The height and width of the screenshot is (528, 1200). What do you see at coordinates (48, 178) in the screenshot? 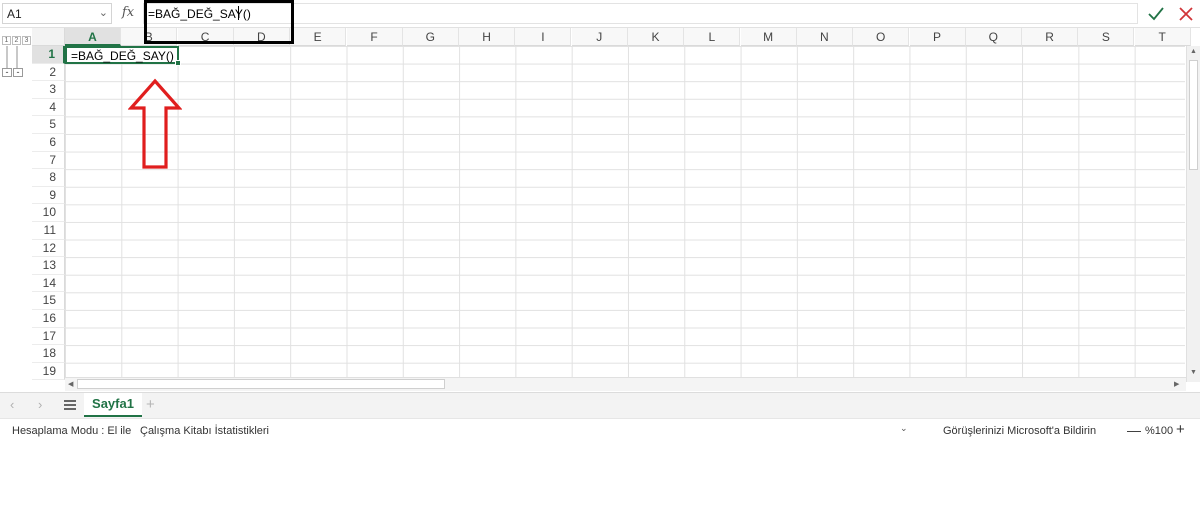
I see `row-header-8: 8` at bounding box center [48, 178].